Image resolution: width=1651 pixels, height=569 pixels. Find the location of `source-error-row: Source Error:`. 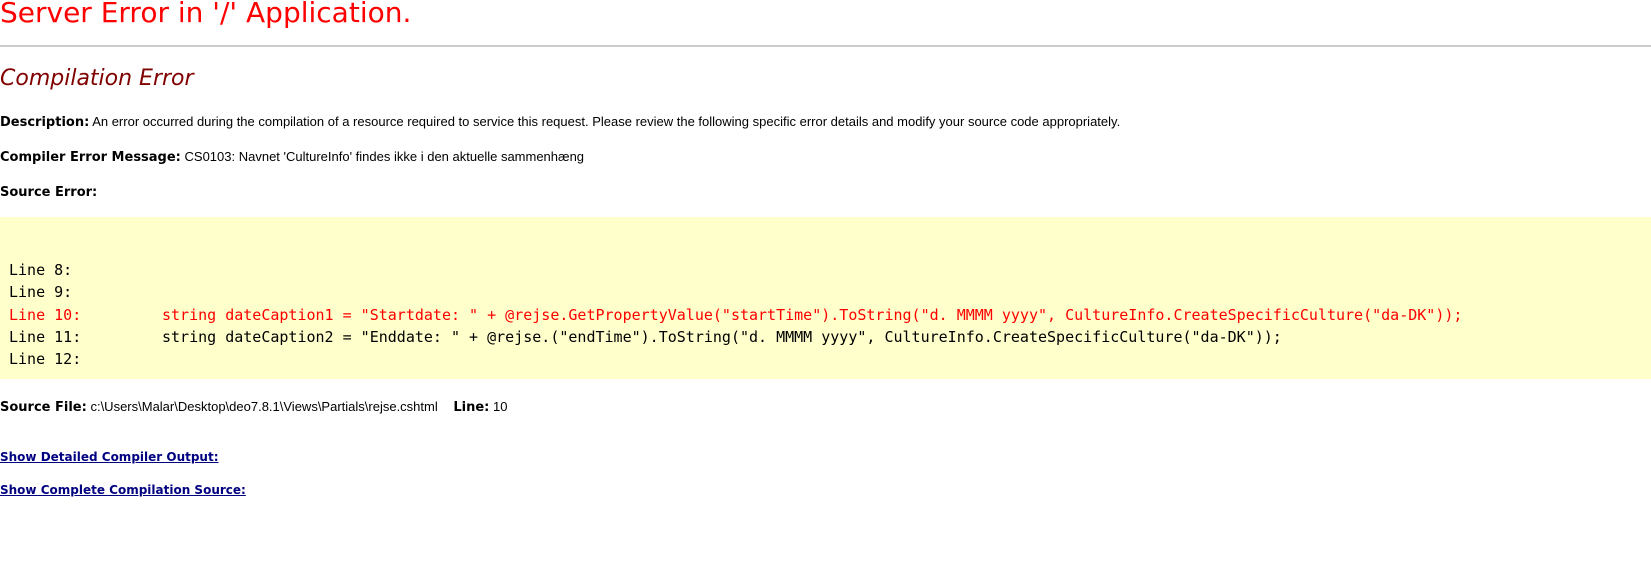

source-error-row: Source Error: is located at coordinates (48, 192).